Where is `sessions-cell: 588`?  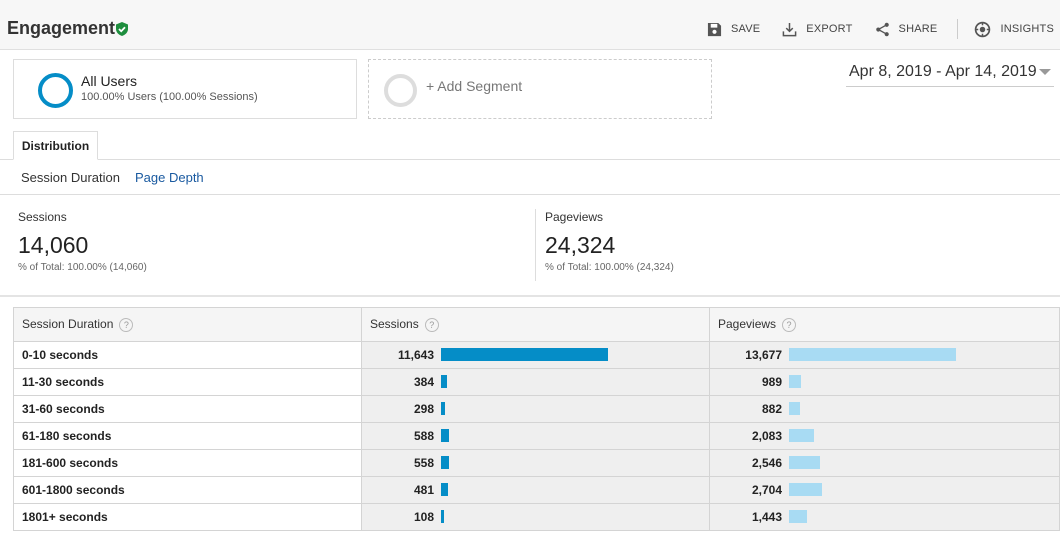 sessions-cell: 588 is located at coordinates (535, 436).